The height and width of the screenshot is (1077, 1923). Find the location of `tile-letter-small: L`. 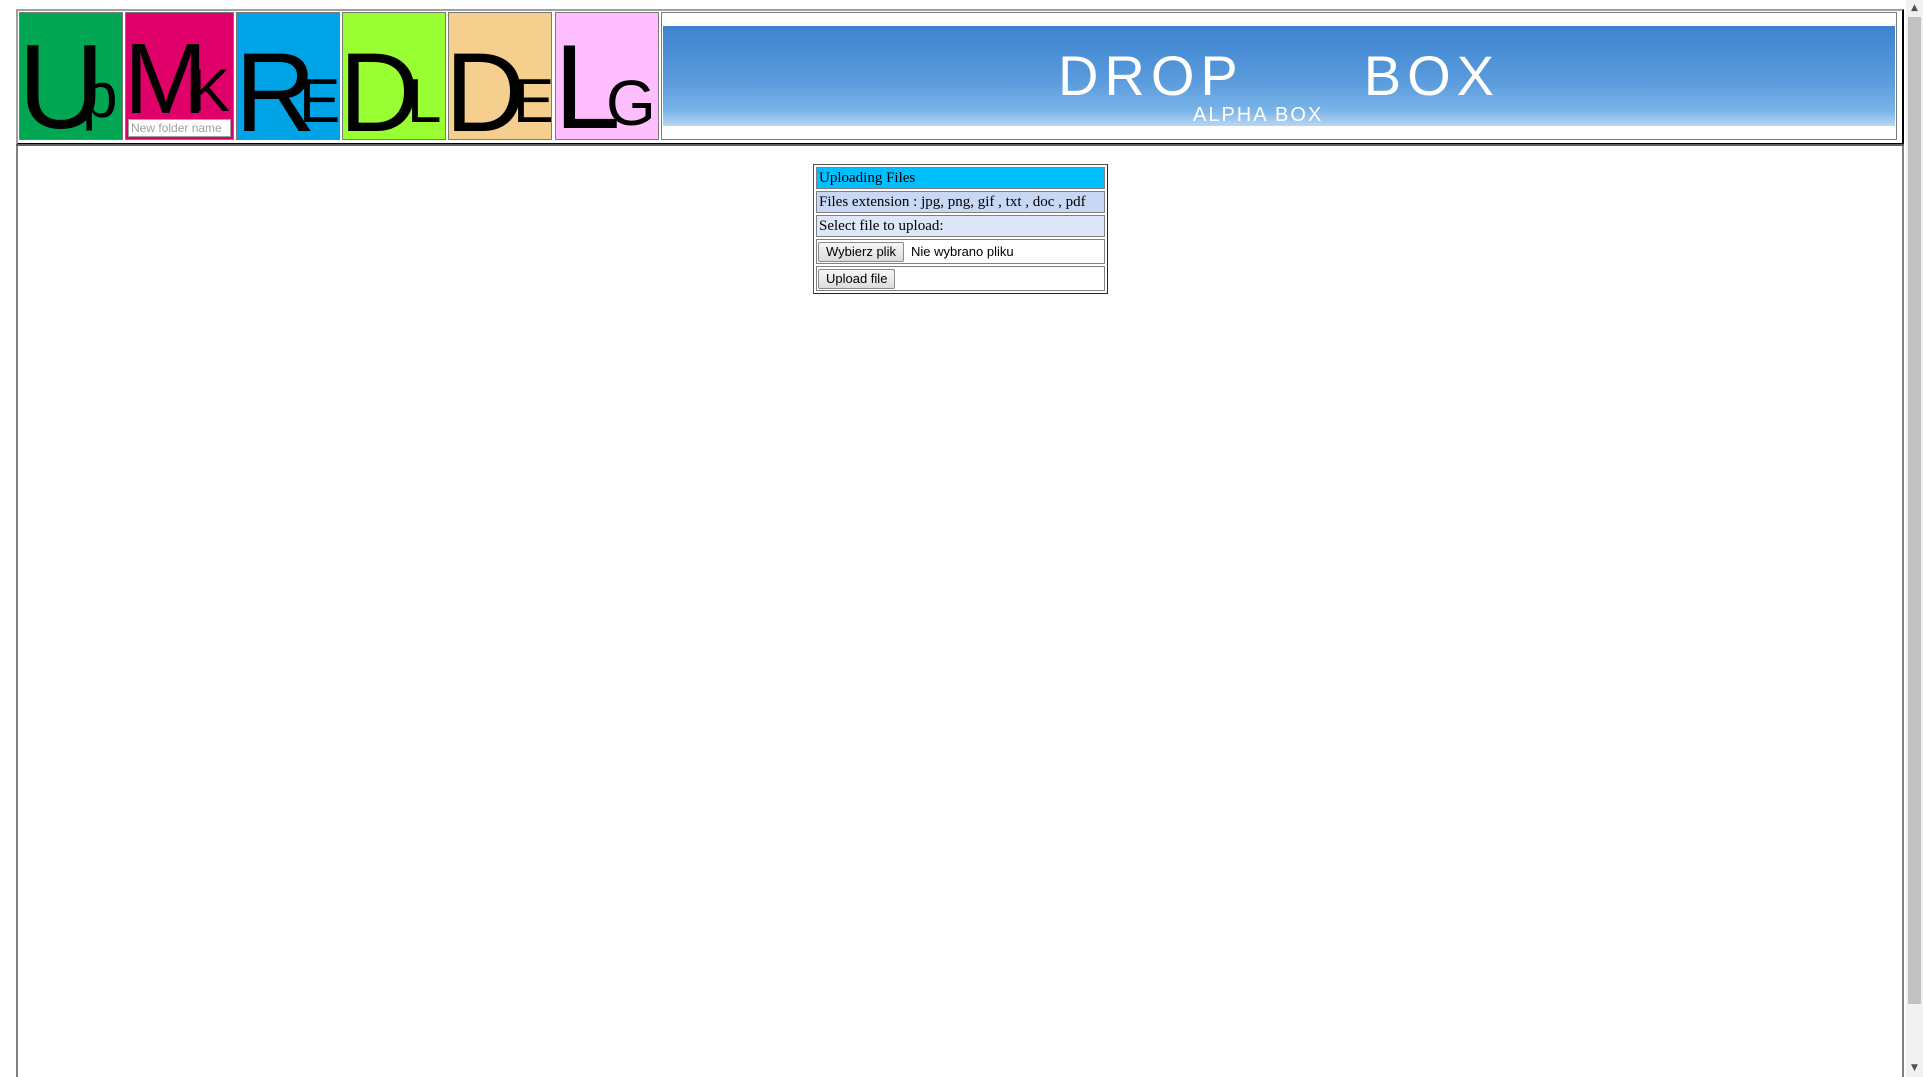

tile-letter-small: L is located at coordinates (424, 101).